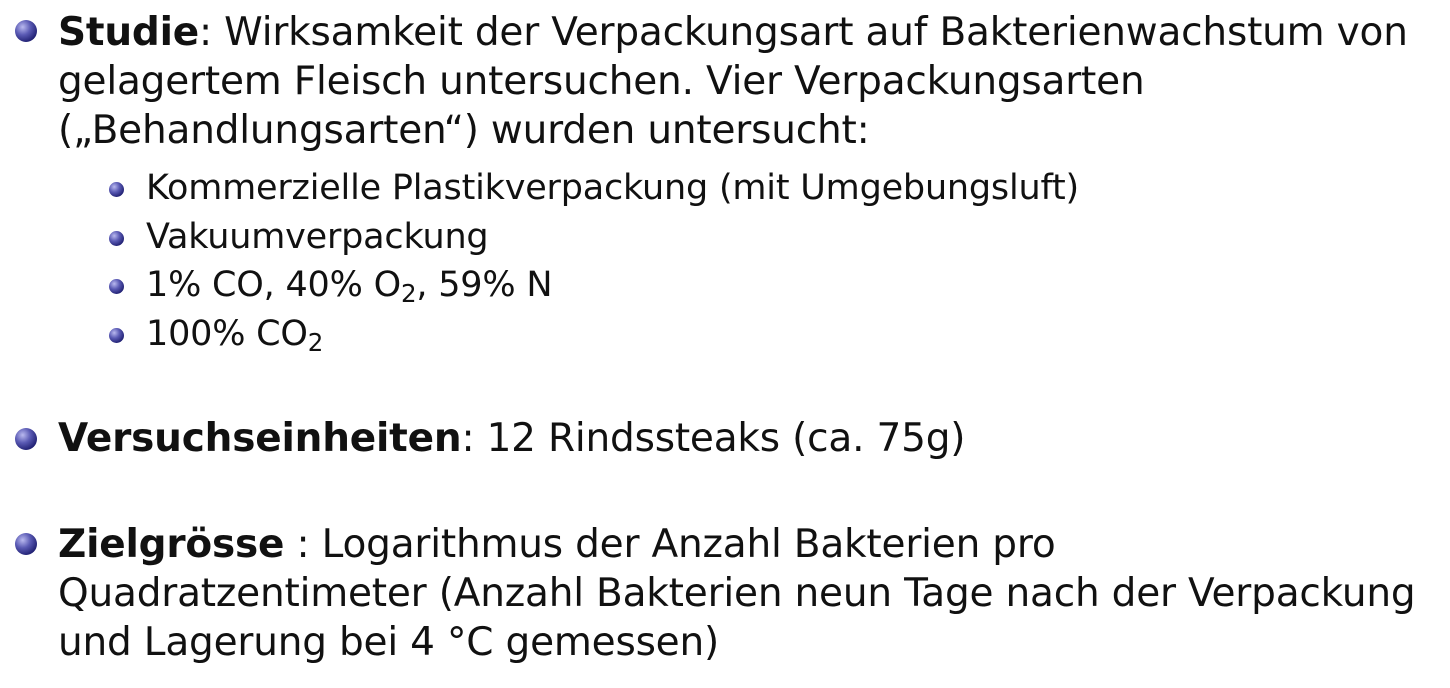 This screenshot has width=1450, height=688. What do you see at coordinates (273, 285) in the screenshot?
I see `sub-item-part: 1% CO, 40% O` at bounding box center [273, 285].